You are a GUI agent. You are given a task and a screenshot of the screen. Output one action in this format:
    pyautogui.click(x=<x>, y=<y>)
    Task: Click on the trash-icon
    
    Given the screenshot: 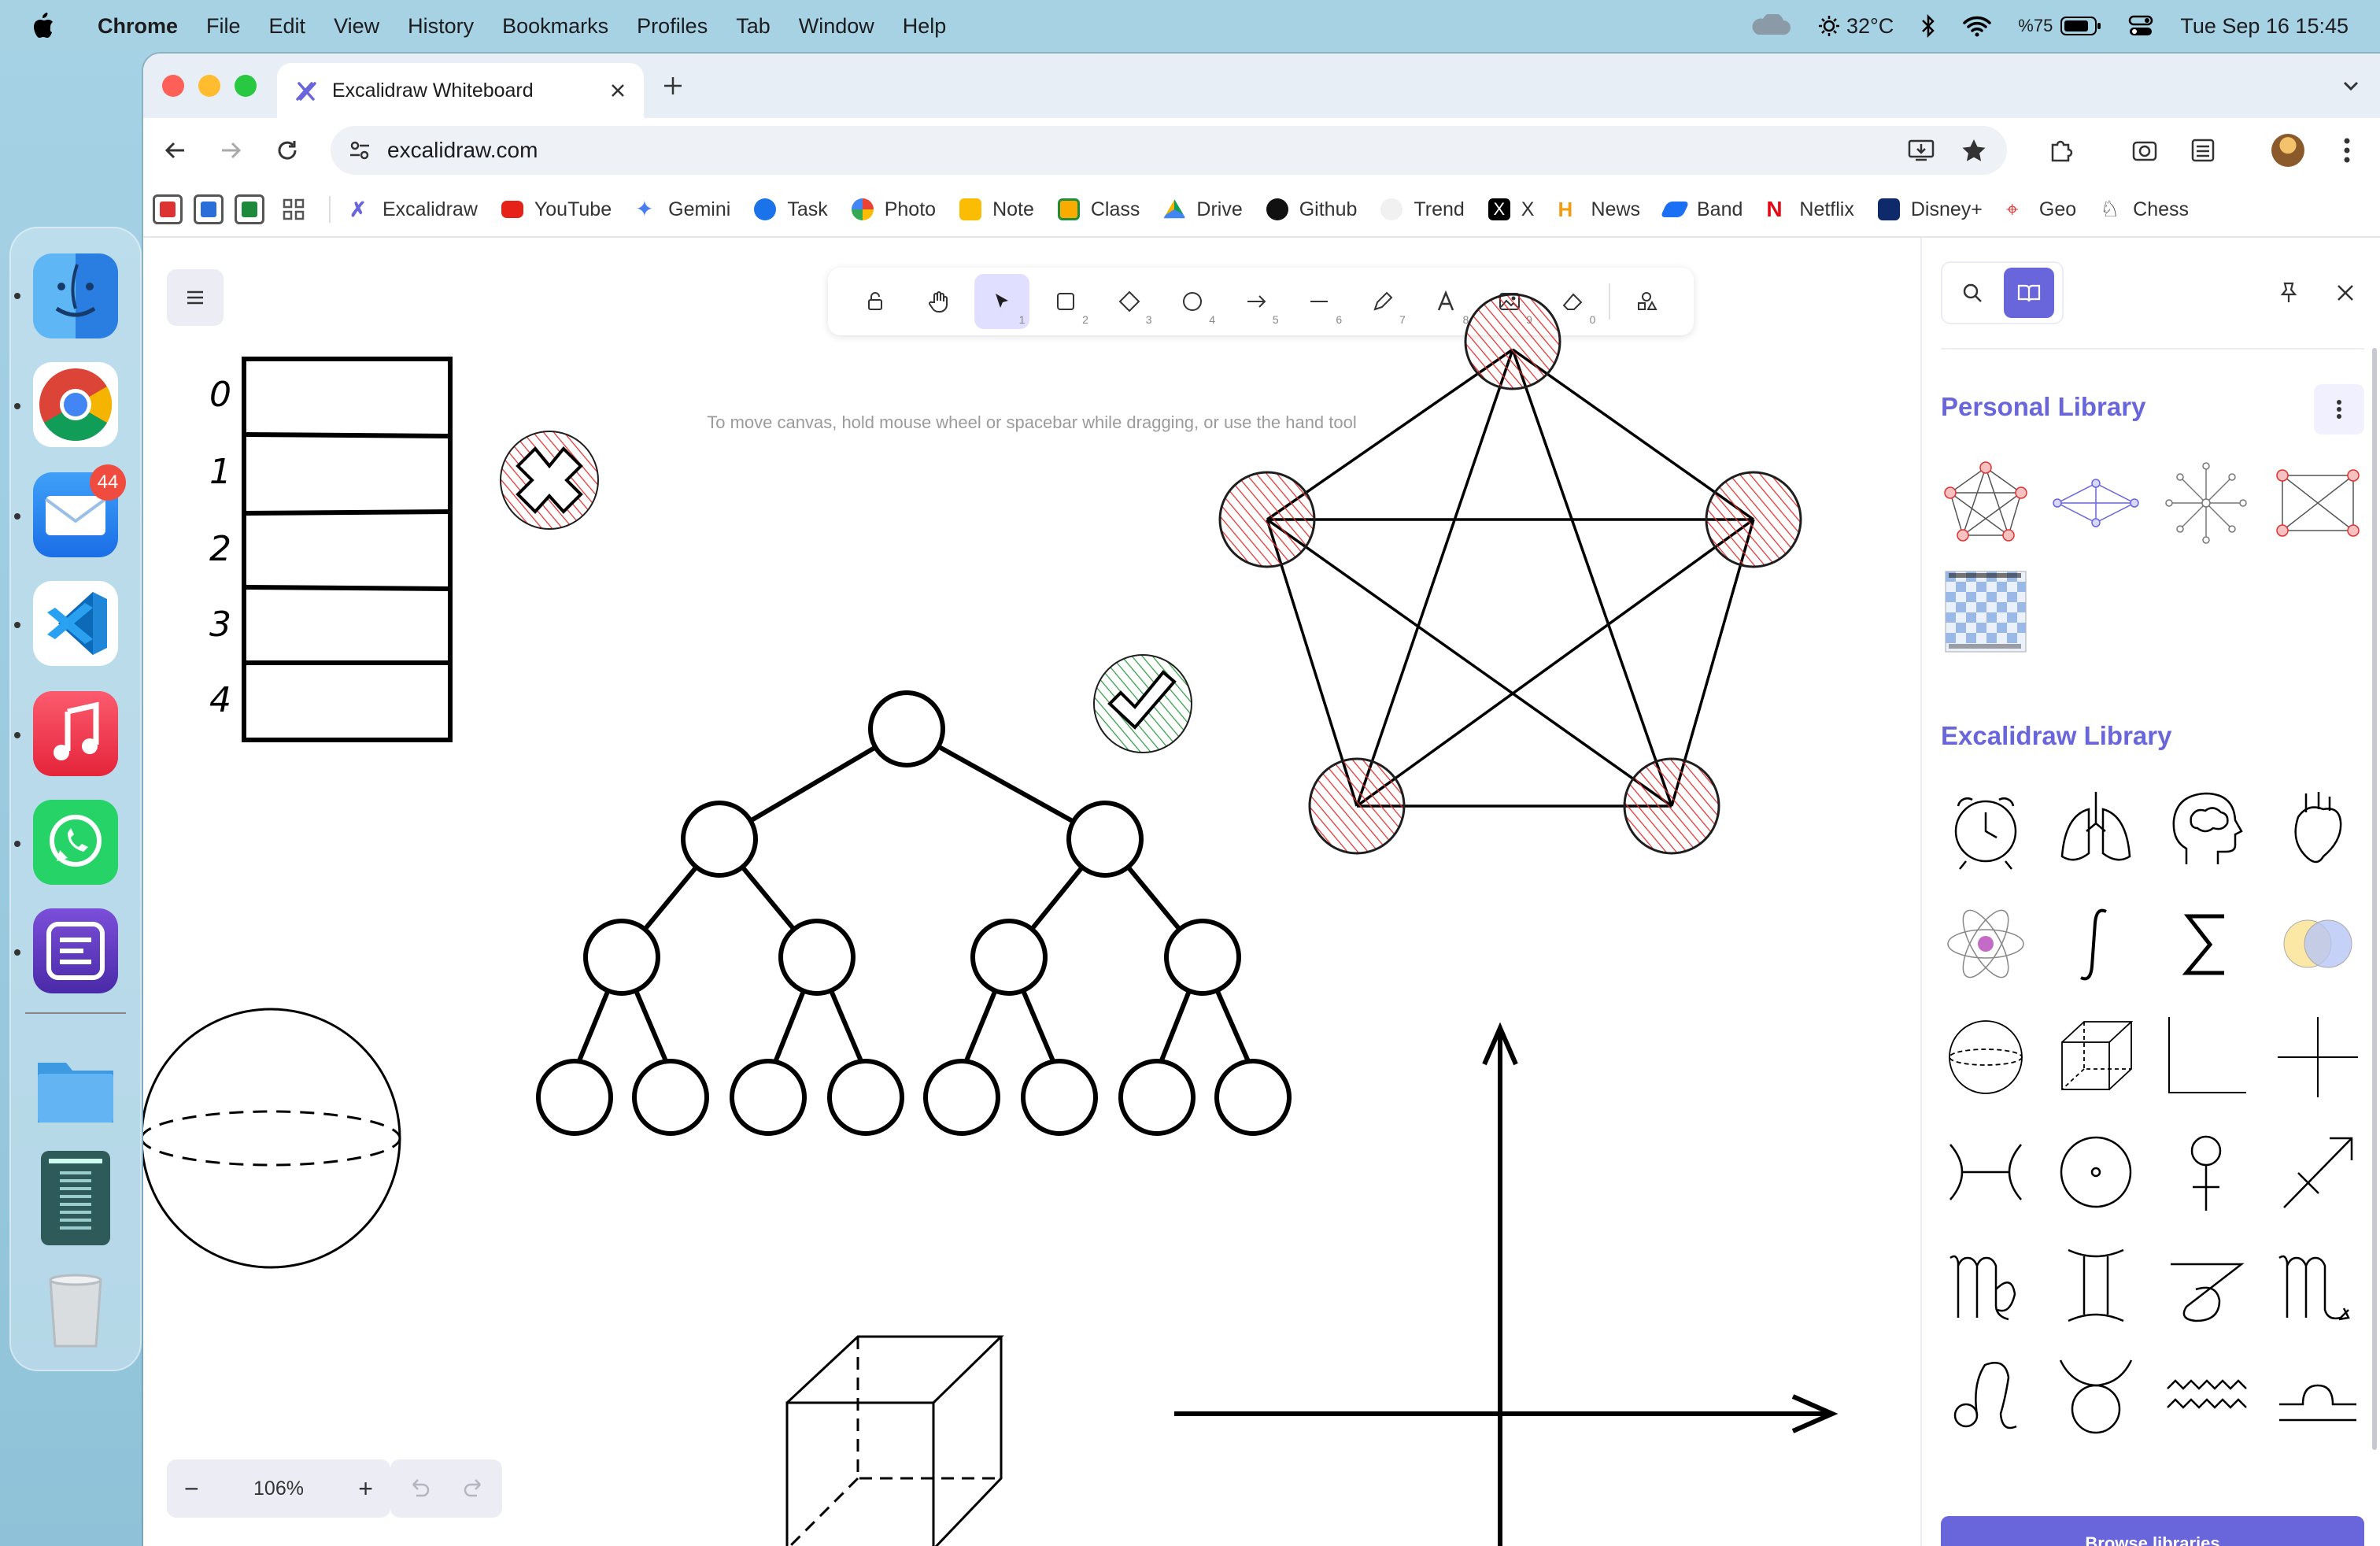 What is the action you would take?
    pyautogui.click(x=75, y=1308)
    